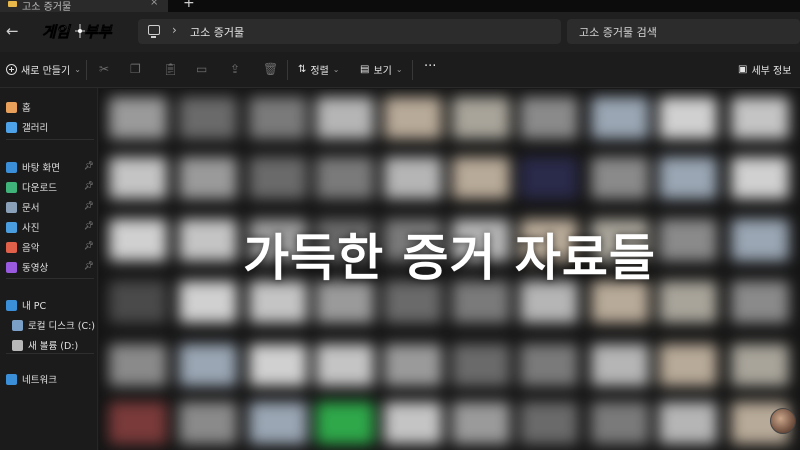 The height and width of the screenshot is (450, 800). What do you see at coordinates (51, 207) in the screenshot?
I see `sidebar-item: 문서 📌︎` at bounding box center [51, 207].